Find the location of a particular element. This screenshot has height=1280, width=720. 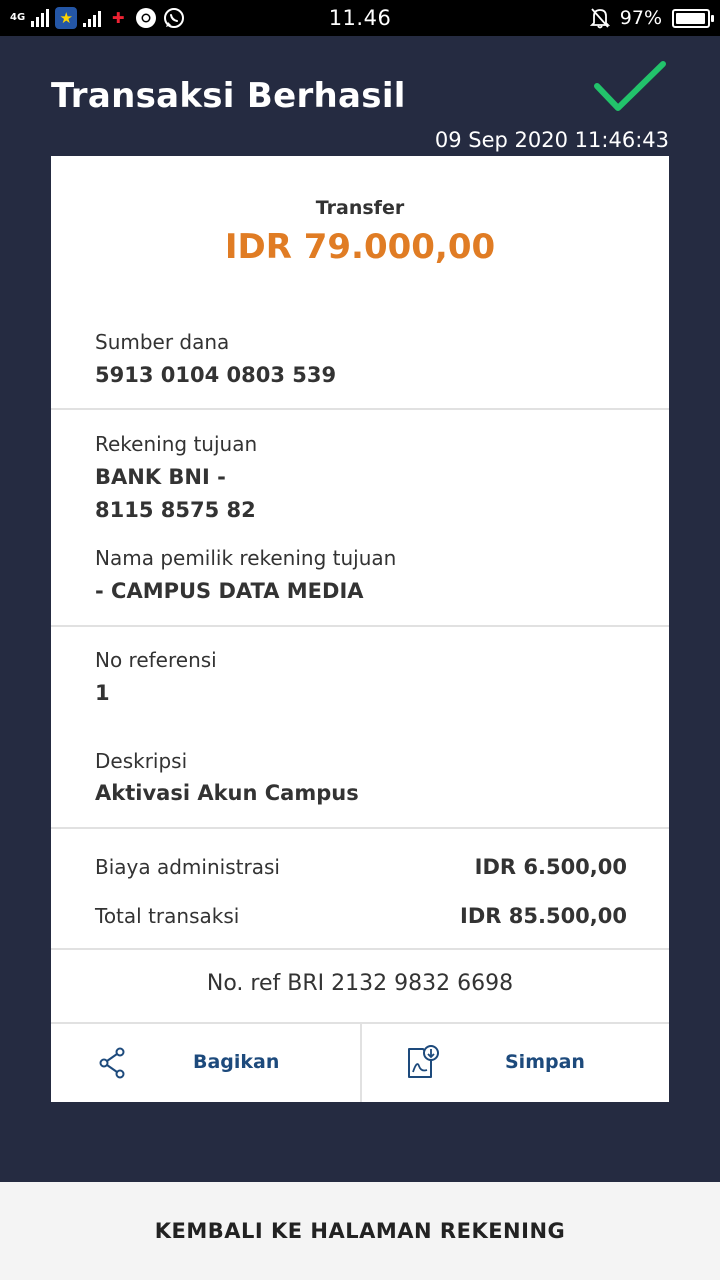

save-label: Simpan is located at coordinates (545, 1062).